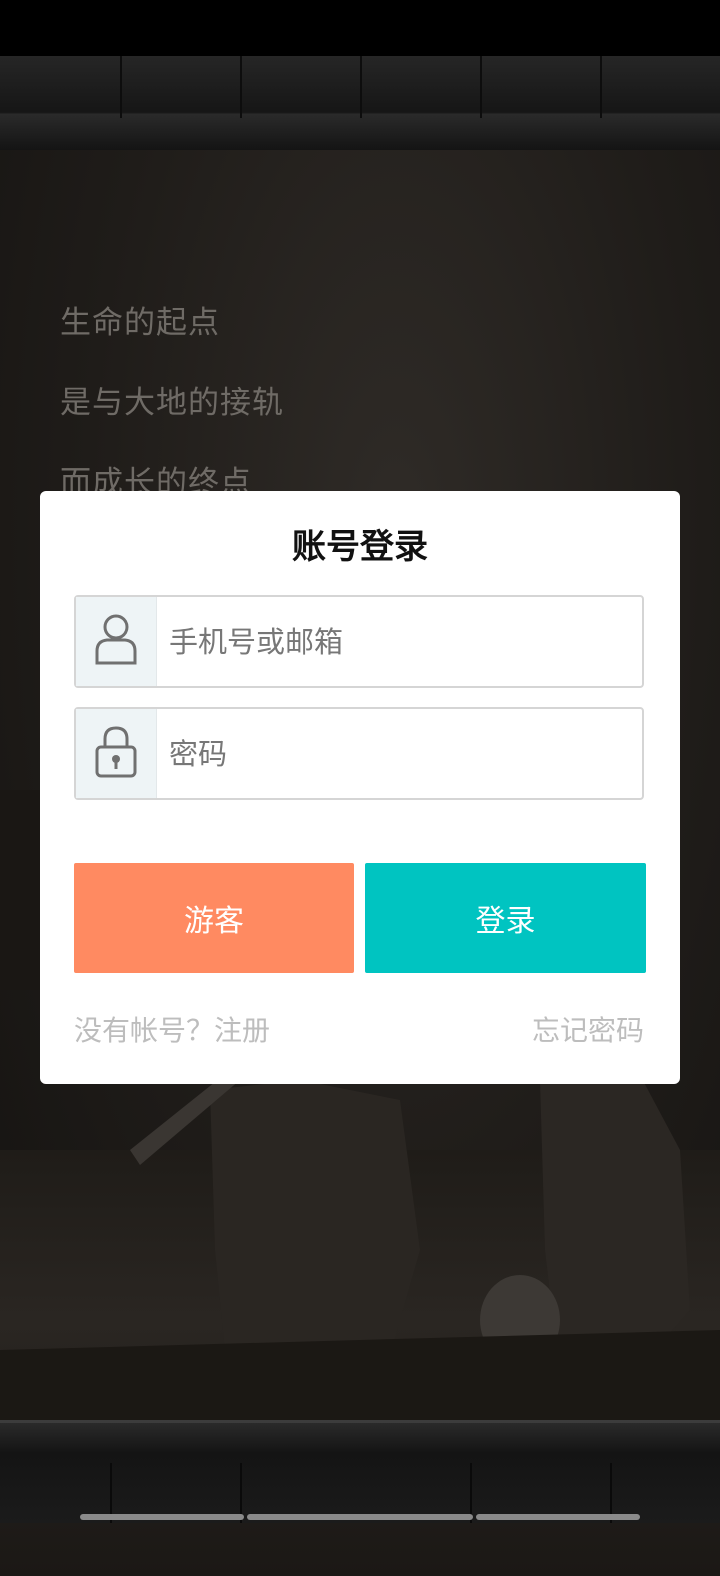  I want to click on bottom-wooden-frame, so click(360, 1471).